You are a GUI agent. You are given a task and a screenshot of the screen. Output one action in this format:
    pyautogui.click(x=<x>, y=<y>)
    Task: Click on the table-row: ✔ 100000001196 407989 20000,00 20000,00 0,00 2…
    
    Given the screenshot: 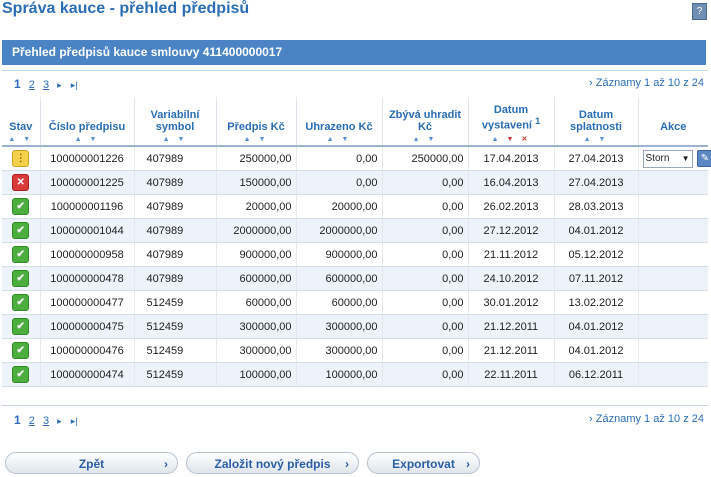 What is the action you would take?
    pyautogui.click(x=355, y=206)
    